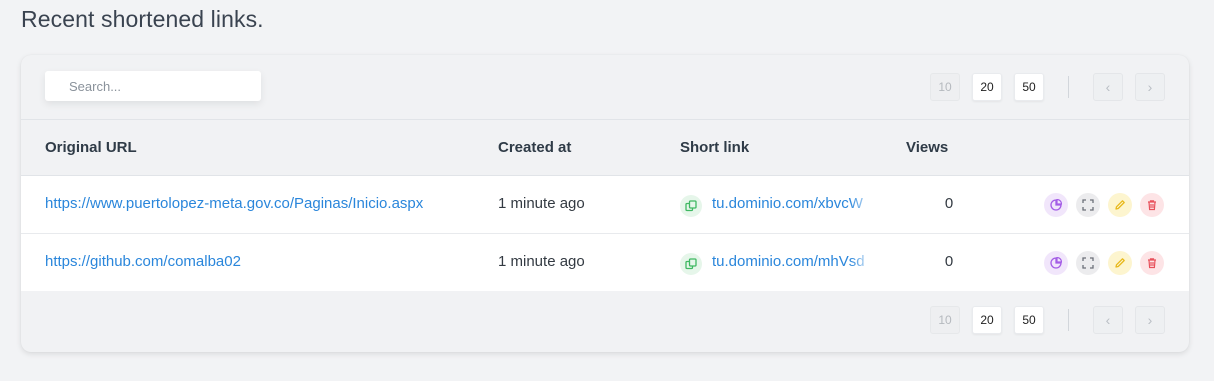 Image resolution: width=1214 pixels, height=381 pixels. Describe the element at coordinates (927, 147) in the screenshot. I see `header-views: Views` at that location.